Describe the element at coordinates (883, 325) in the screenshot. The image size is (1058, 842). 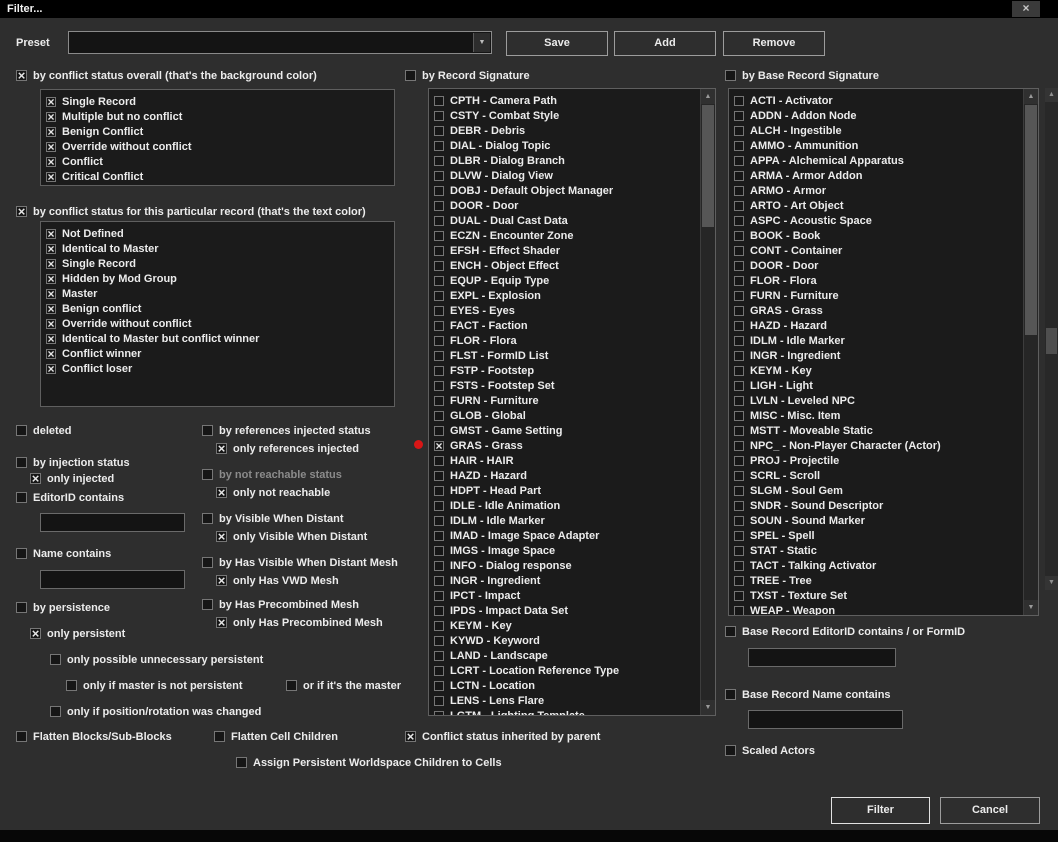
I see `list-item: HAZD - Hazard` at that location.